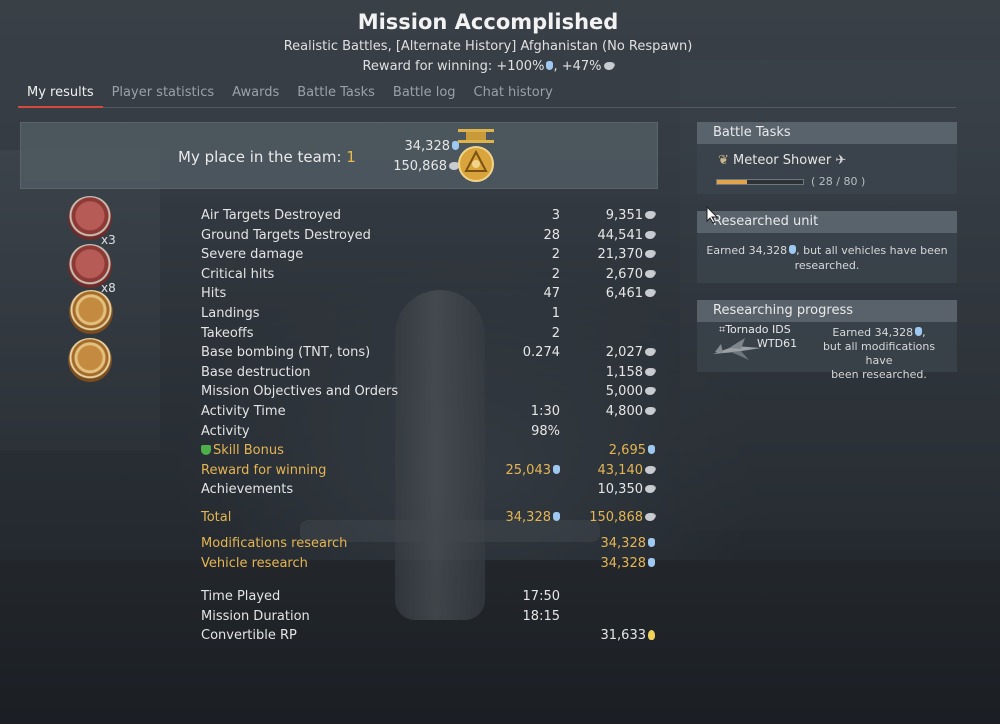 The height and width of the screenshot is (724, 1000). Describe the element at coordinates (651, 635) in the screenshot. I see `convertible-rp-icon` at that location.